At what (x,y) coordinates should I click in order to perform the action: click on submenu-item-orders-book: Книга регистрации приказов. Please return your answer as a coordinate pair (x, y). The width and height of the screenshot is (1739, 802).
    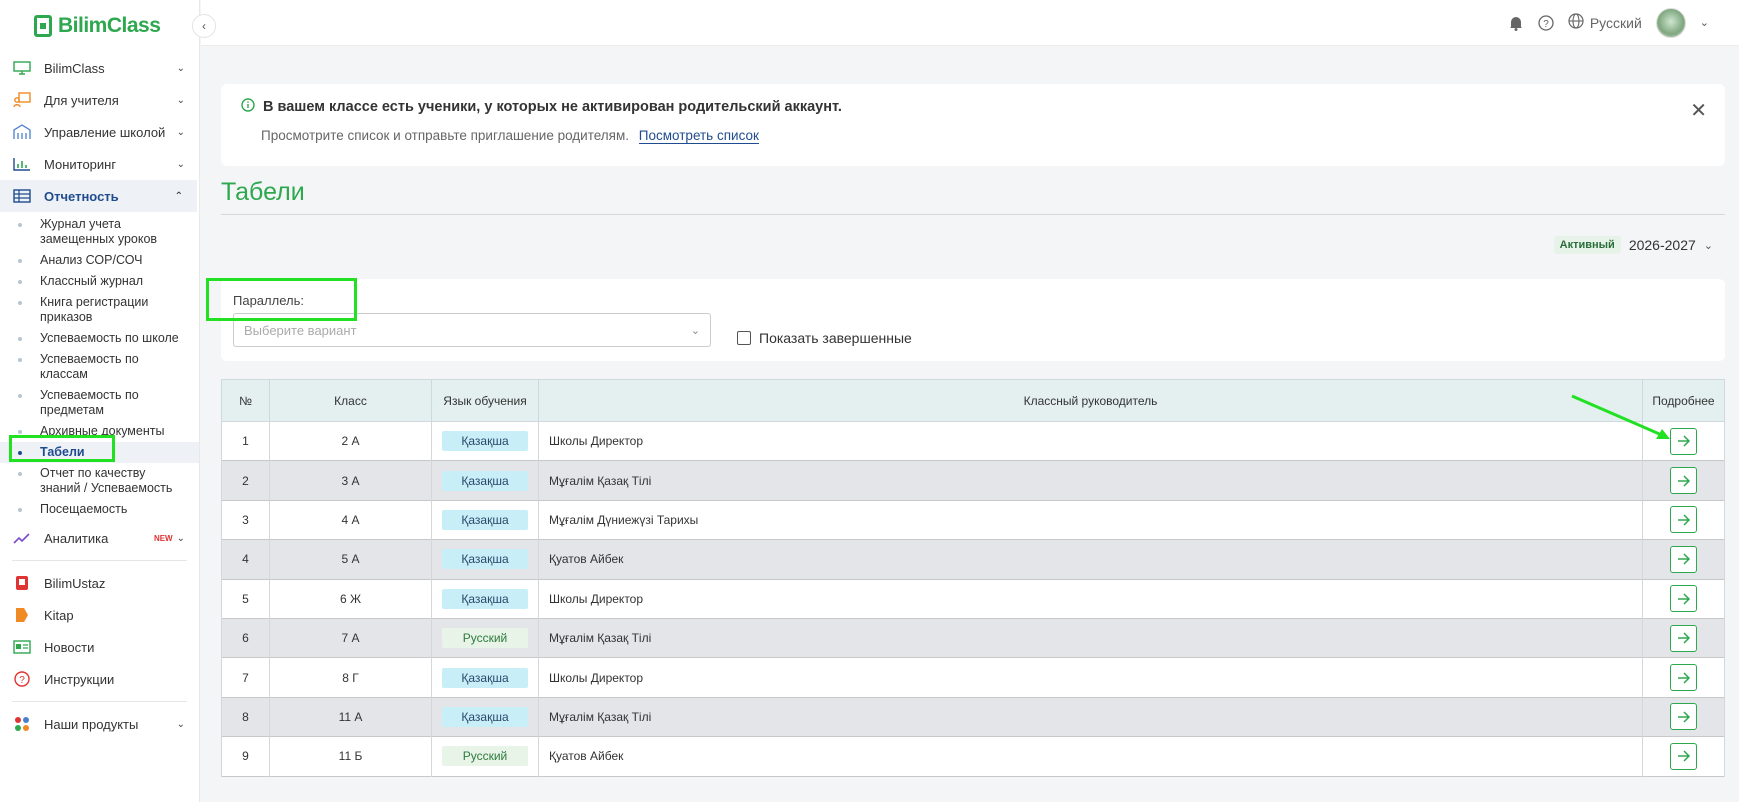
    Looking at the image, I should click on (99, 310).